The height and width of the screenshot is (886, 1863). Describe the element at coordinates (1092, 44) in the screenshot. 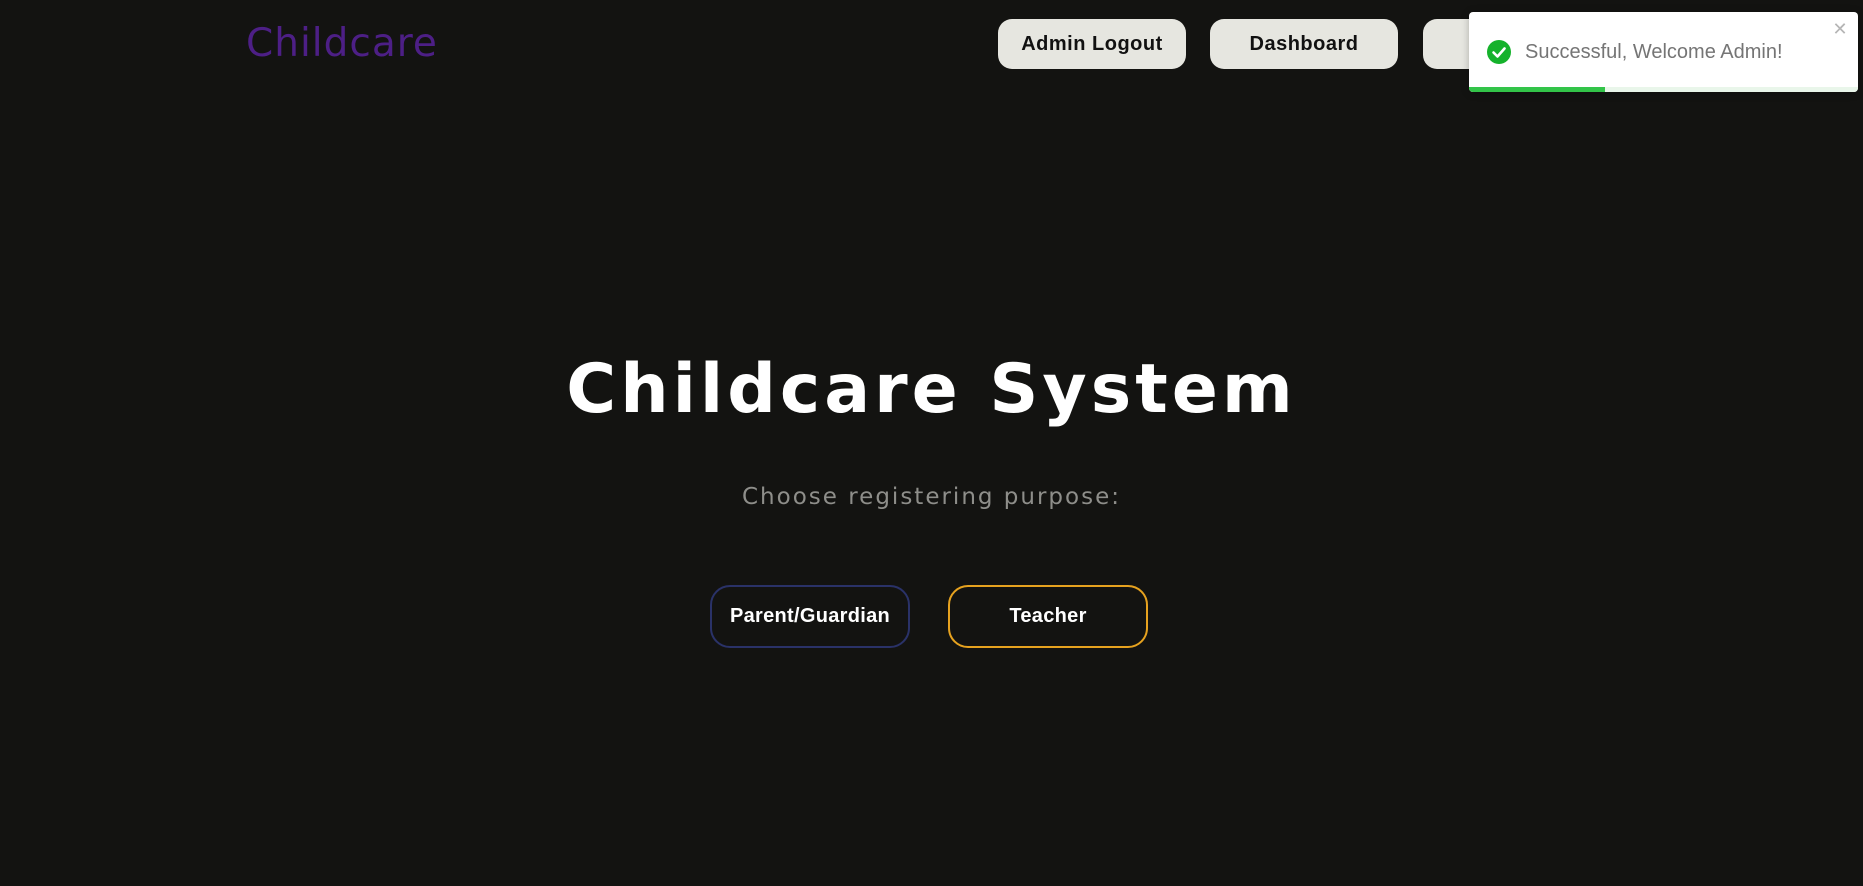

I see `admin-logout-button: Admin Logout` at that location.